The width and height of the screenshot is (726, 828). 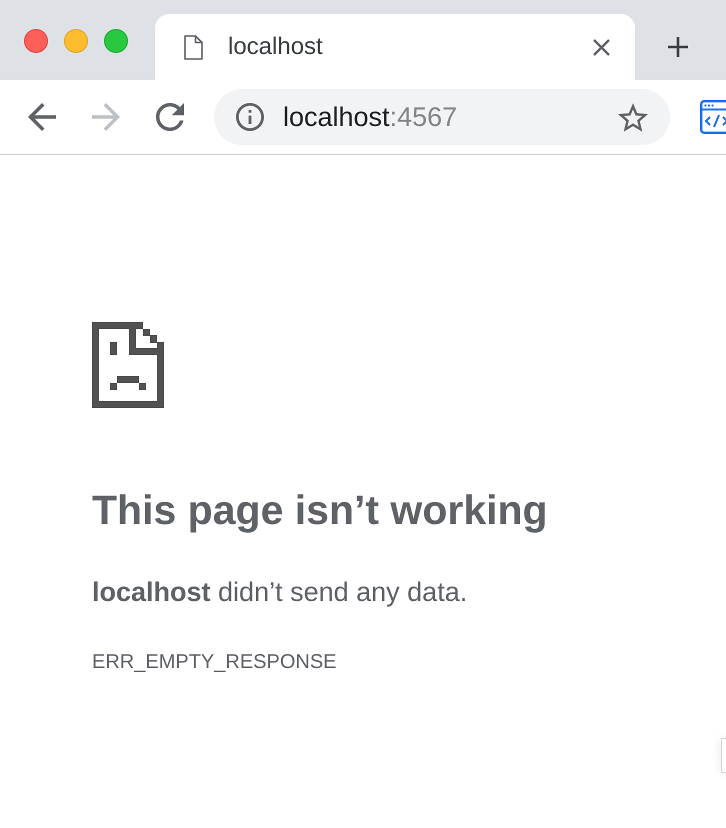 I want to click on left-arrow-icon, so click(x=42, y=117).